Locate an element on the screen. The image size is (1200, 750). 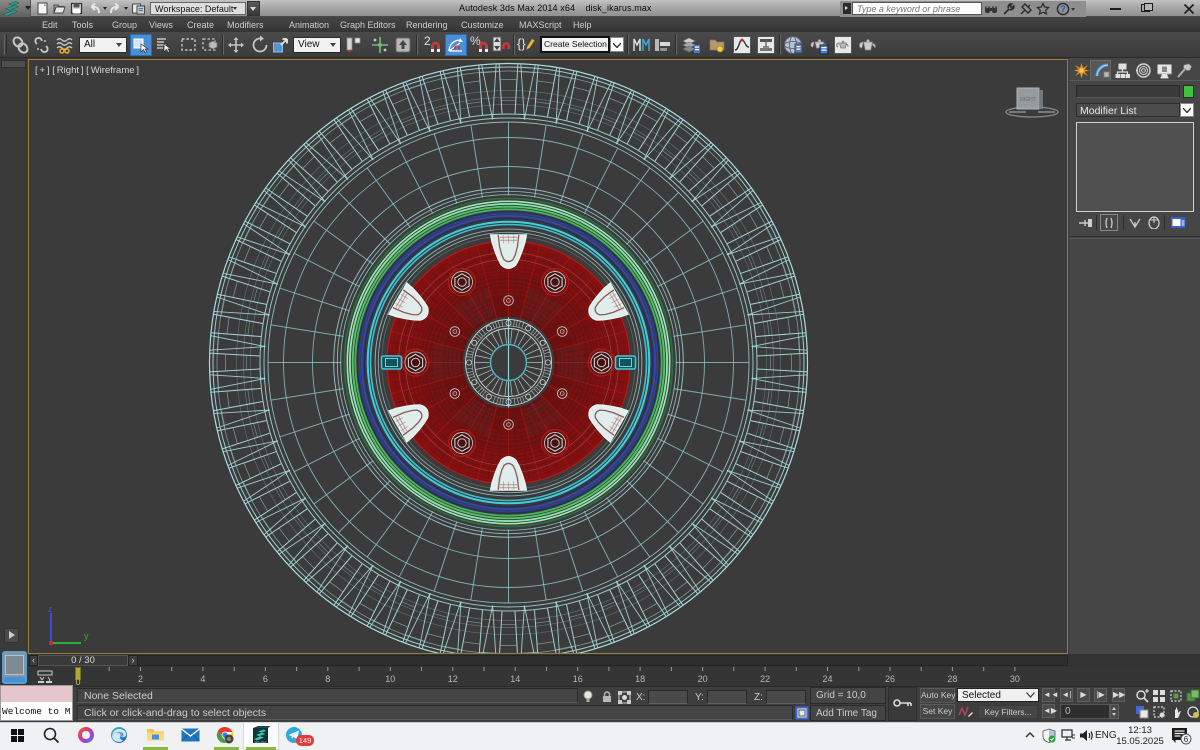
svg-text: RIGHT is located at coordinates (1028, 100).